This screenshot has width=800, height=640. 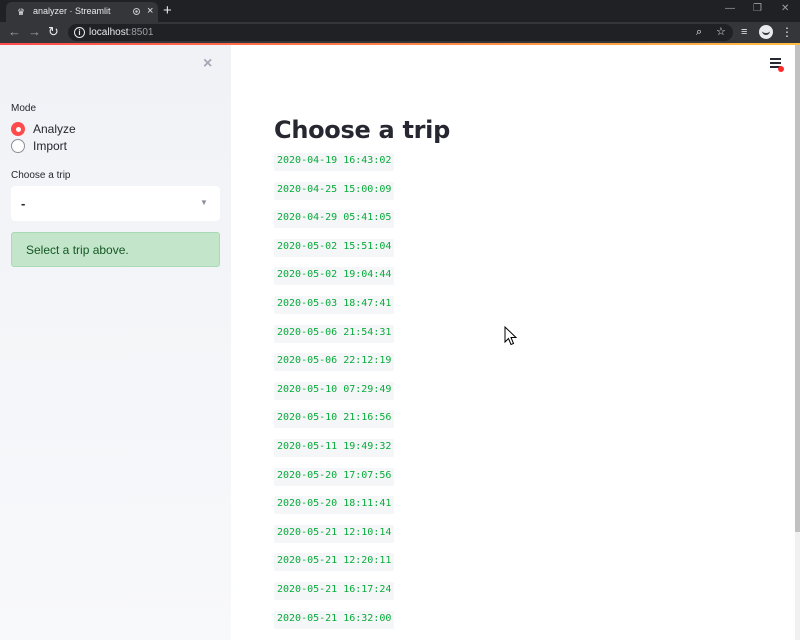 What do you see at coordinates (334, 248) in the screenshot?
I see `trip-item: 2020-05-02 15:51:04` at bounding box center [334, 248].